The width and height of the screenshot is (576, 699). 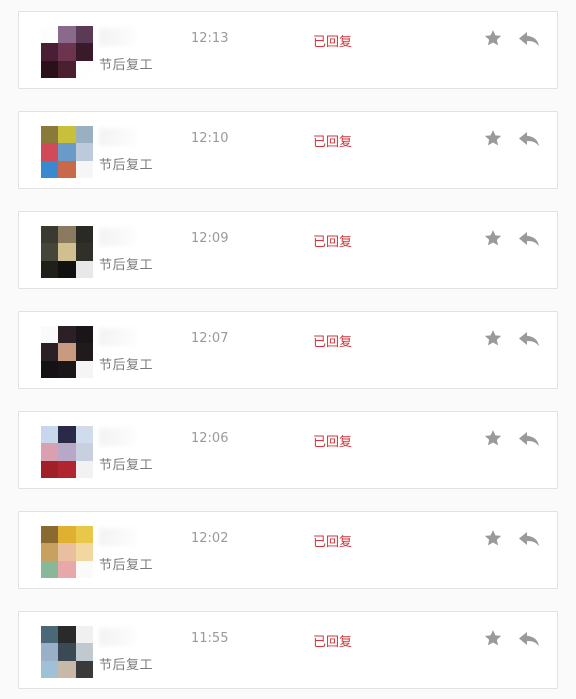 I want to click on message-time: 12:06, so click(x=210, y=438).